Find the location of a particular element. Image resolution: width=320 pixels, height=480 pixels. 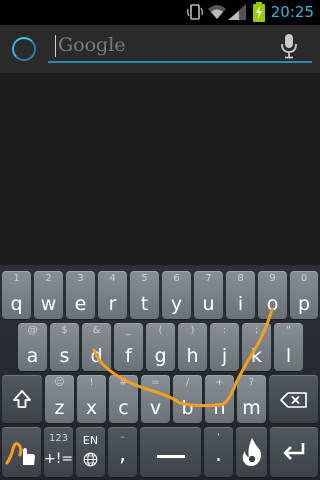

backspace-key is located at coordinates (293, 399).